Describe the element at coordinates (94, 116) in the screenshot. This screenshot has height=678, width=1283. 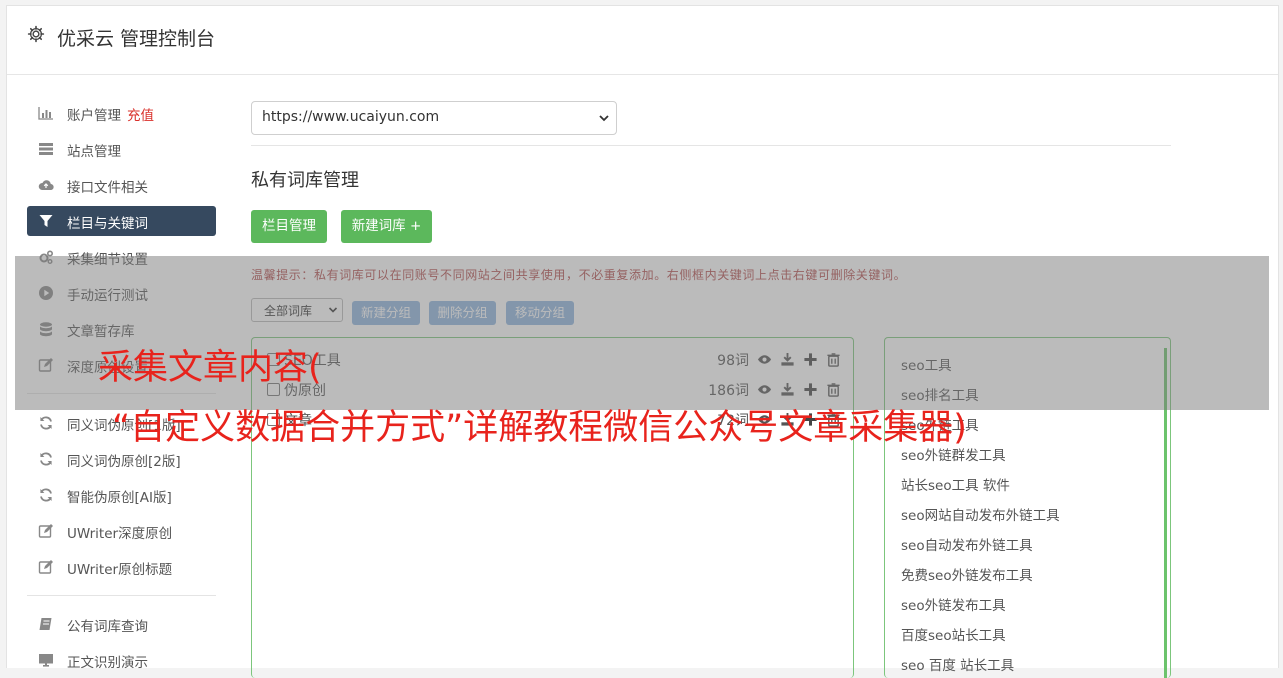
I see `sidebar-item-label: 账户管理` at that location.